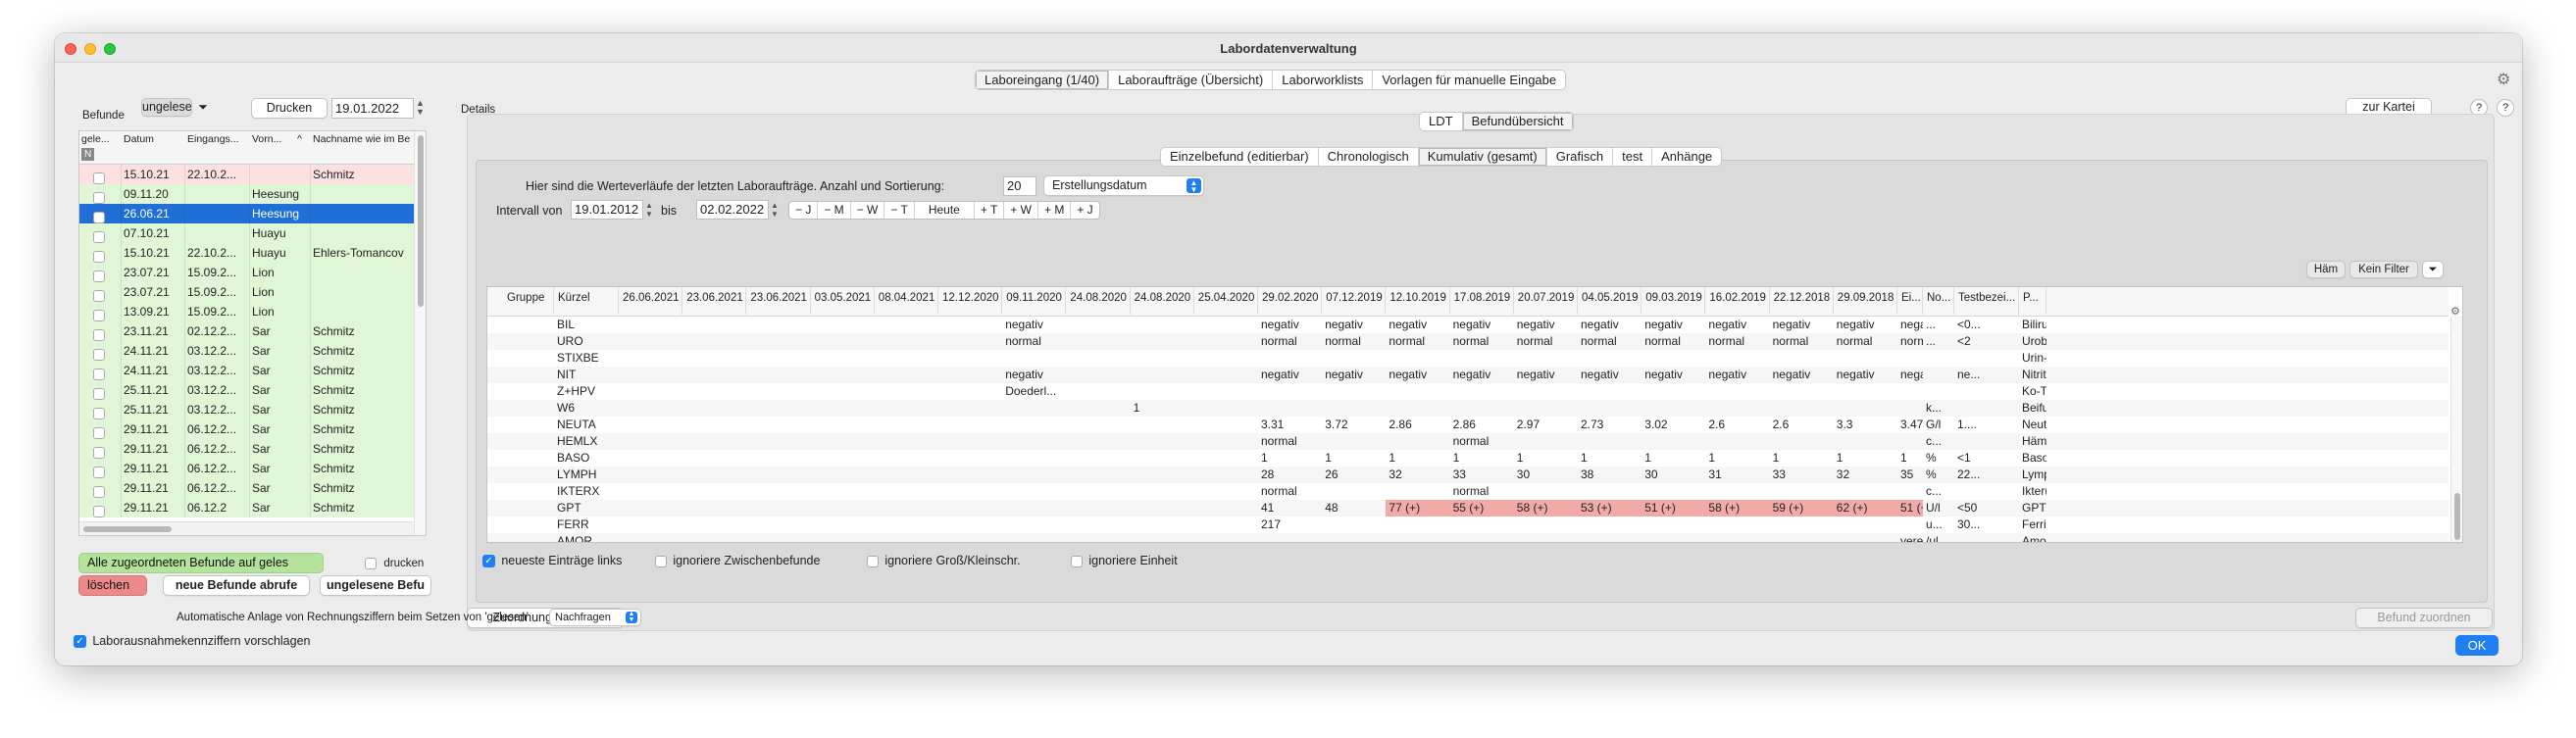 The height and width of the screenshot is (738, 2576). Describe the element at coordinates (247, 528) in the screenshot. I see `list-hscrollbar` at that location.